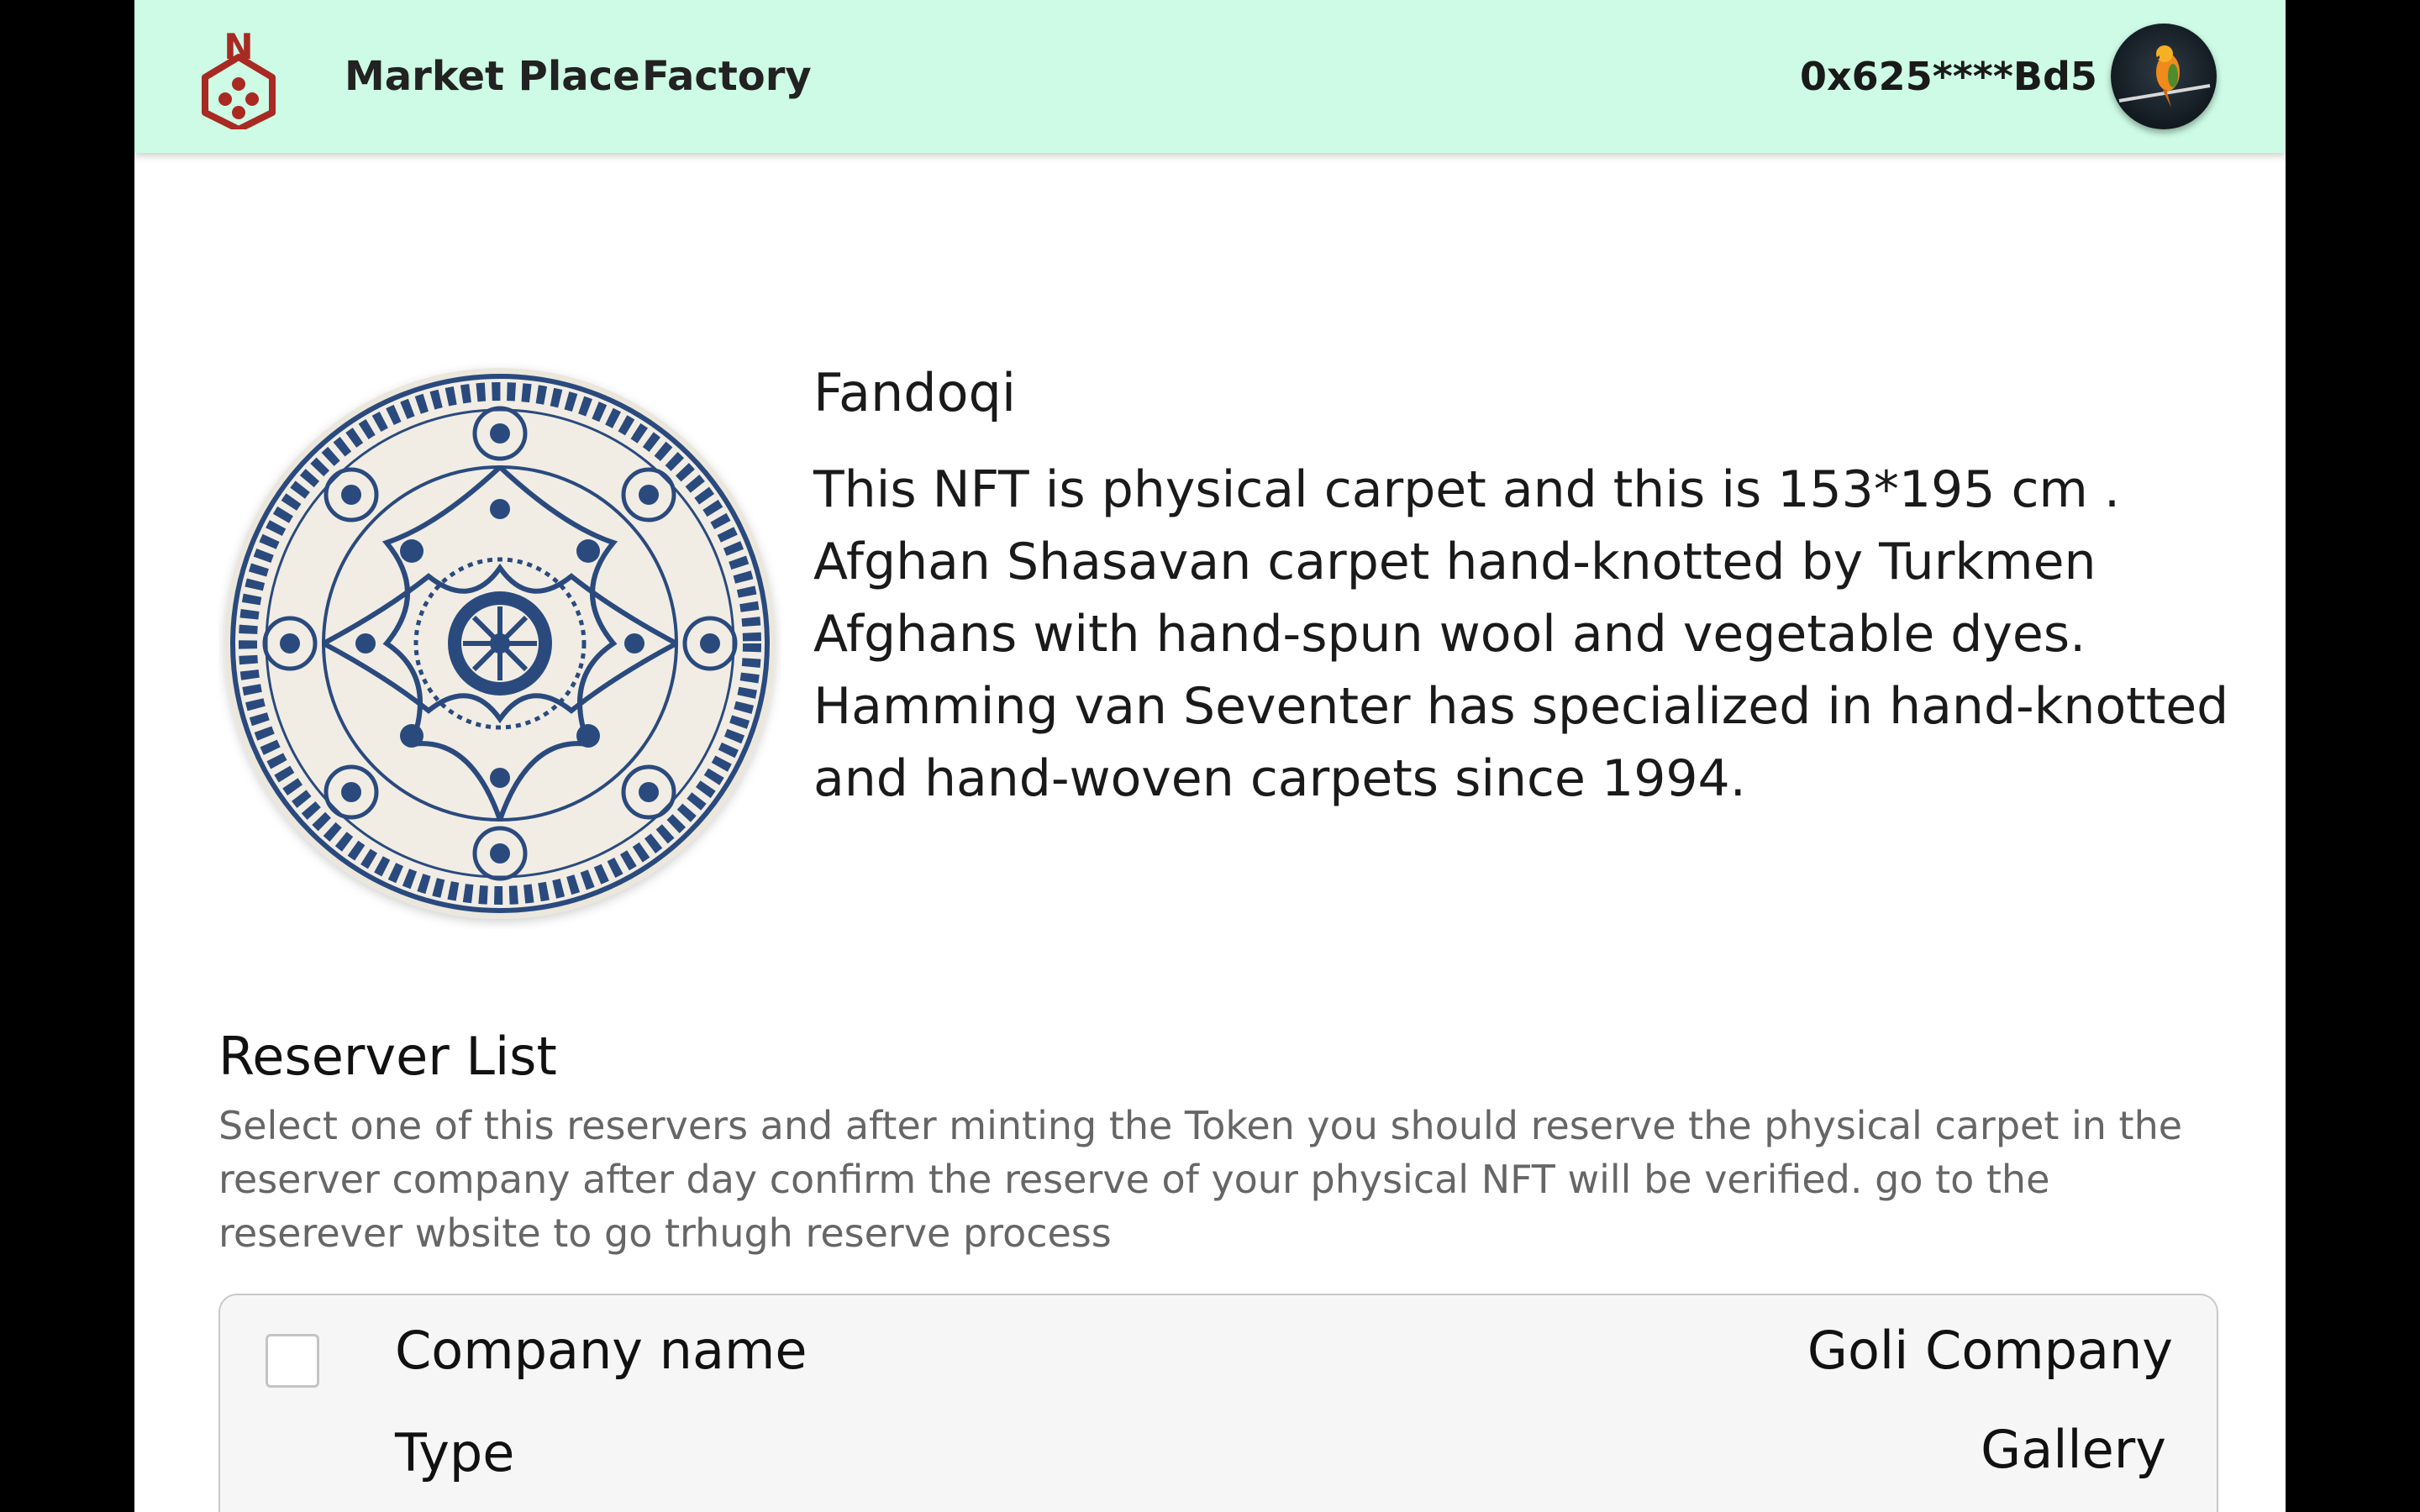 The image size is (2420, 1512). Describe the element at coordinates (915, 392) in the screenshot. I see `nft-title: Fandoqi` at that location.